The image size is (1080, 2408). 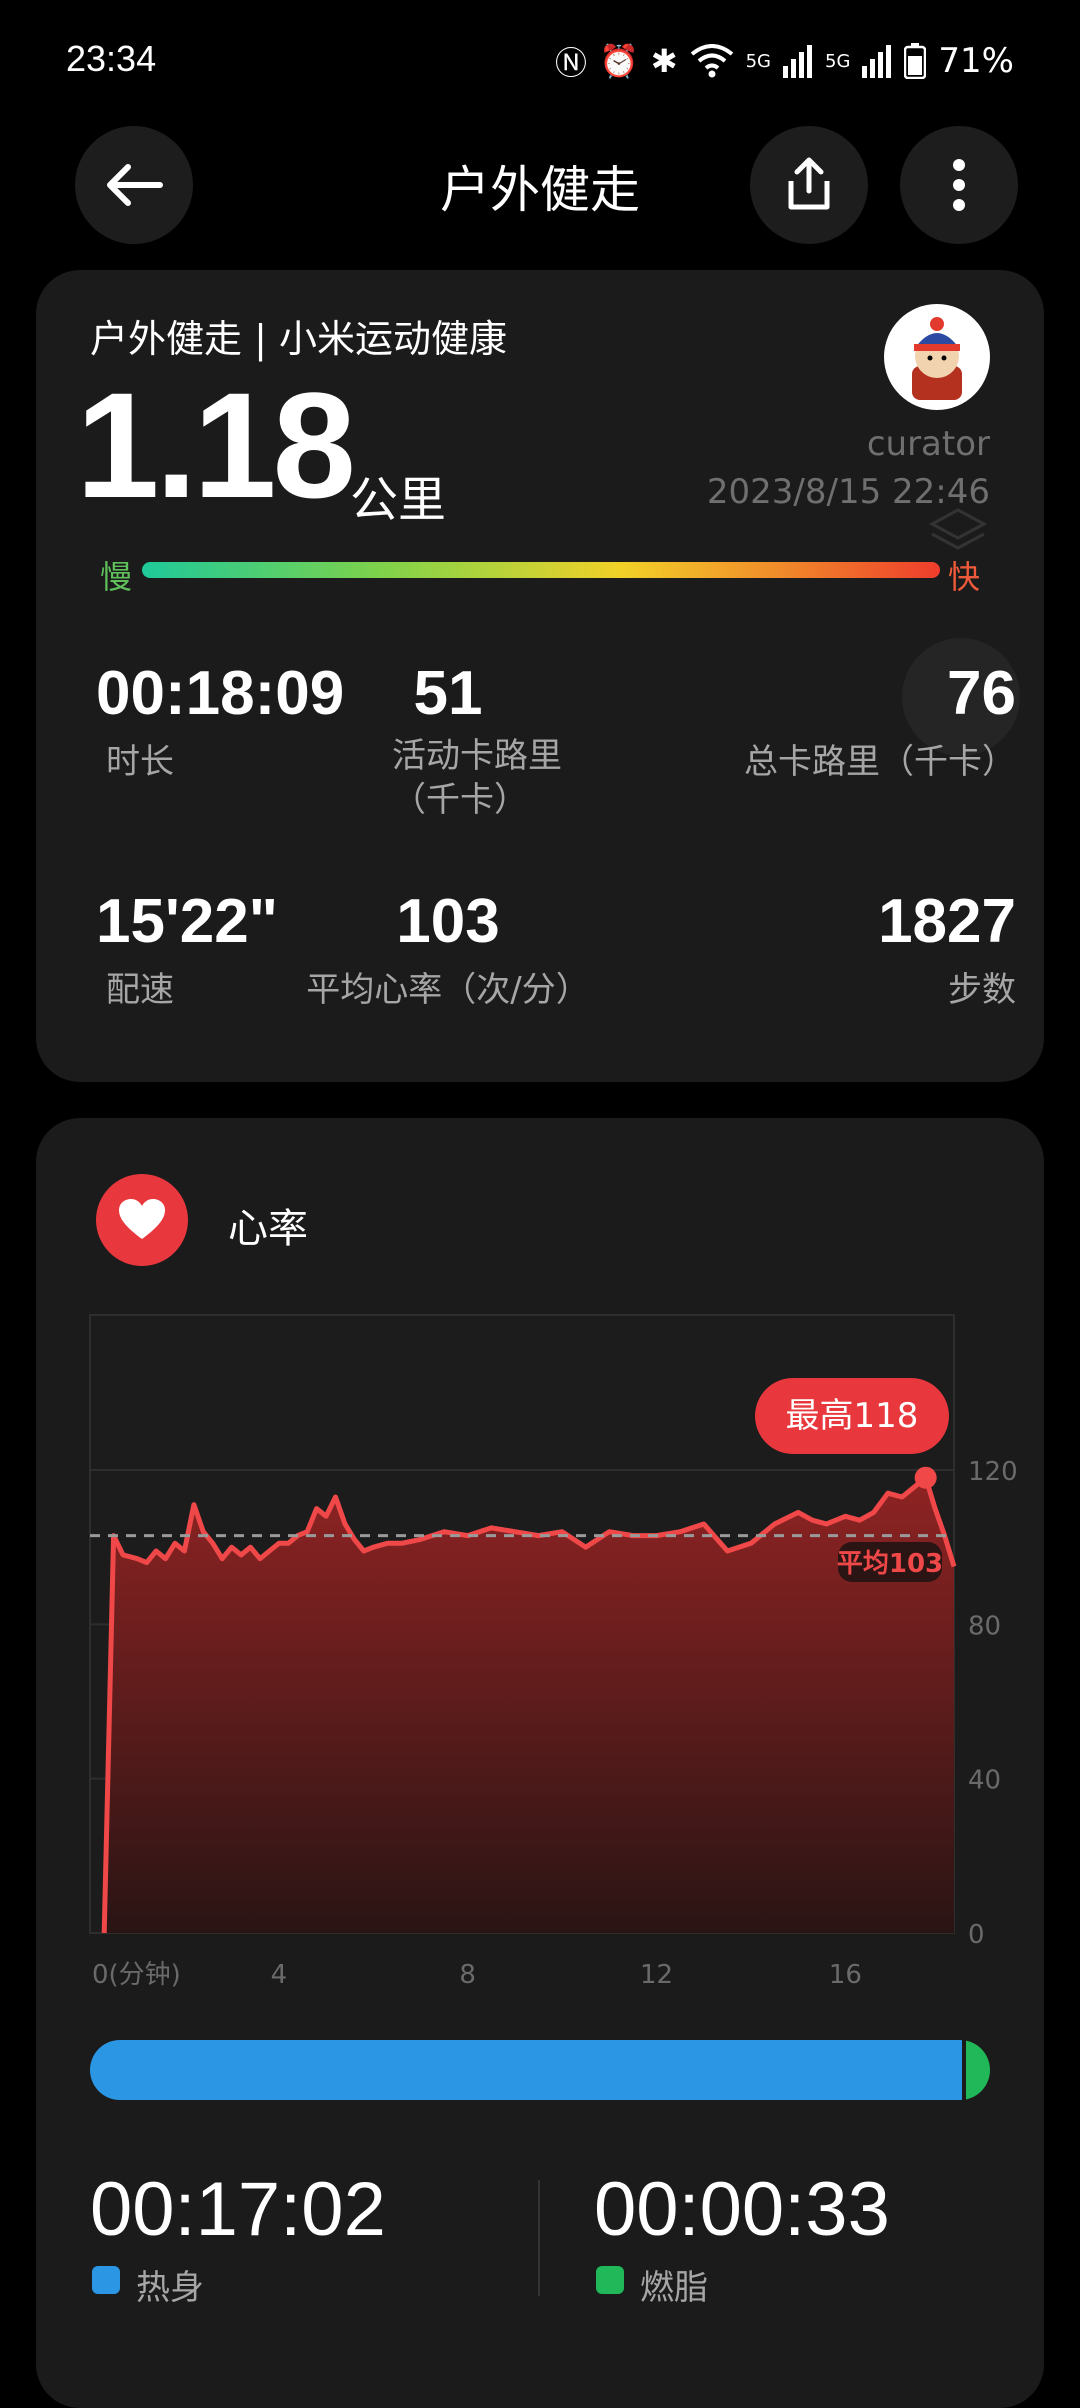 I want to click on stat-avg-hr-label: 平均心率（次/分）, so click(x=448, y=990).